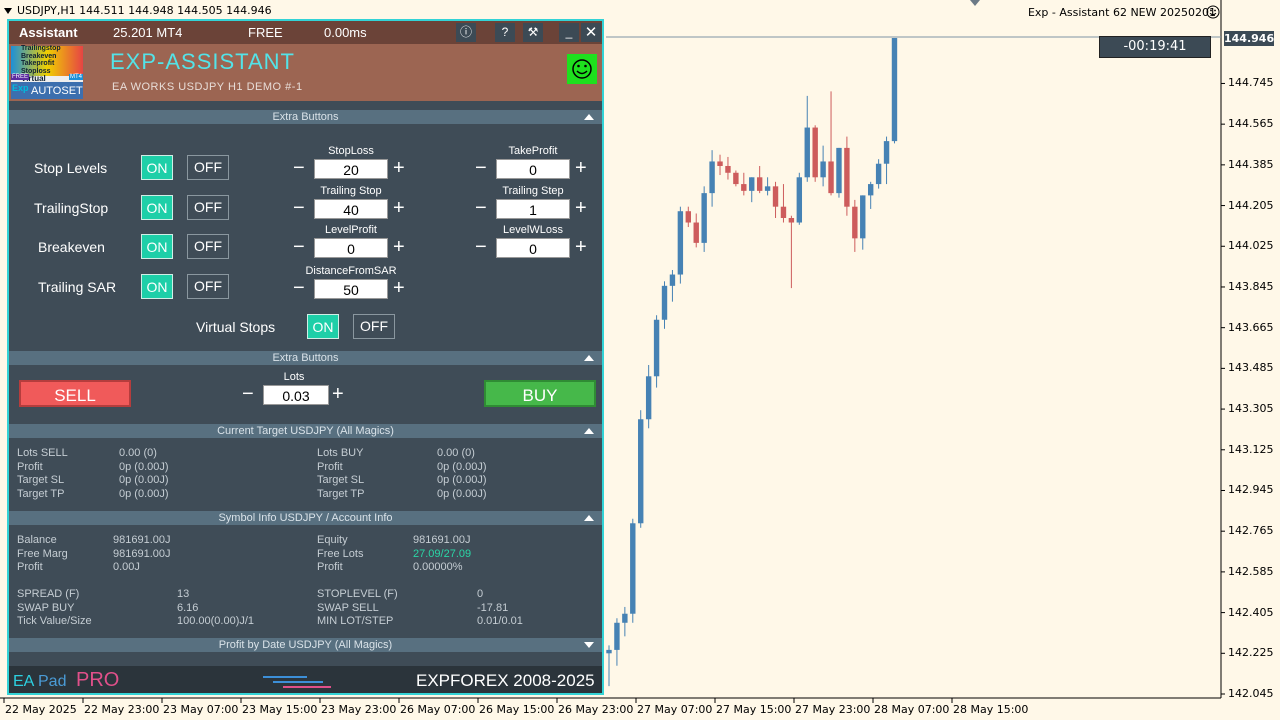 The height and width of the screenshot is (720, 1280). Describe the element at coordinates (481, 208) in the screenshot. I see `trailing-step-minus-button: −` at that location.